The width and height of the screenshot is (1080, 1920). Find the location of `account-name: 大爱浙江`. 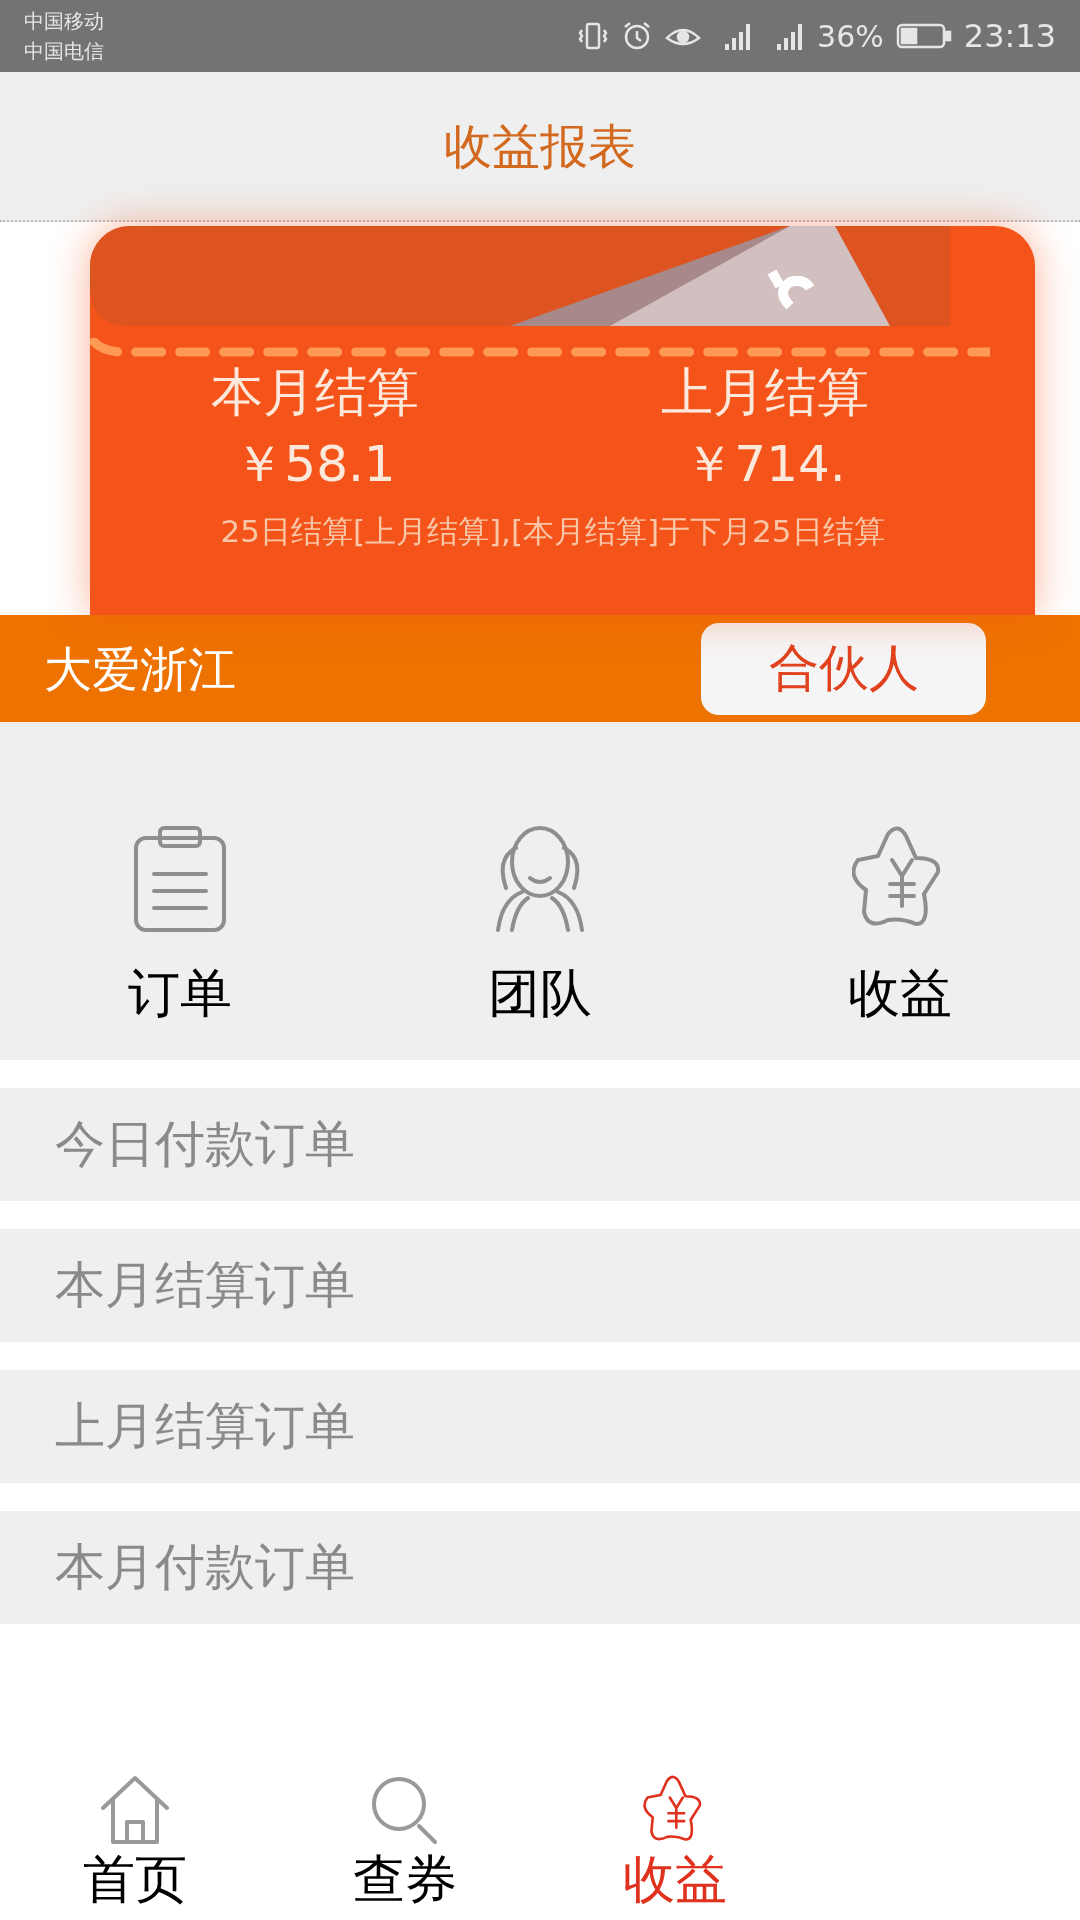

account-name: 大爱浙江 is located at coordinates (140, 669).